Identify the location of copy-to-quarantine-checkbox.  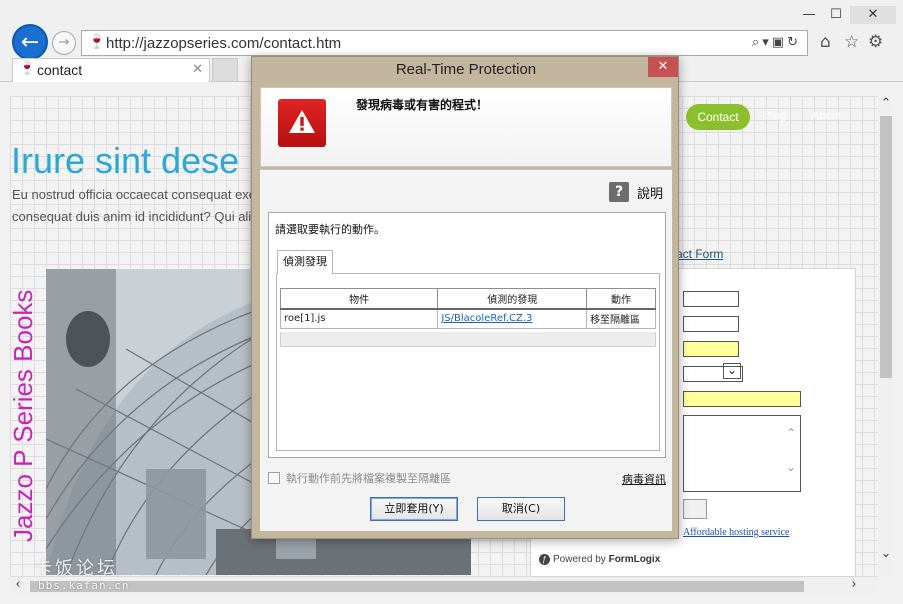
(274, 478).